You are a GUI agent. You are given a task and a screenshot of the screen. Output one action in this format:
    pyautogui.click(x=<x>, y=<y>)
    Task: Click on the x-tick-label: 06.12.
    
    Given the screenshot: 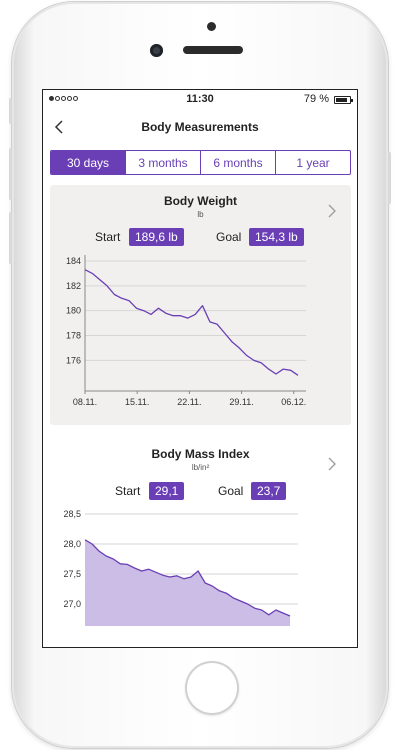 What is the action you would take?
    pyautogui.click(x=293, y=402)
    